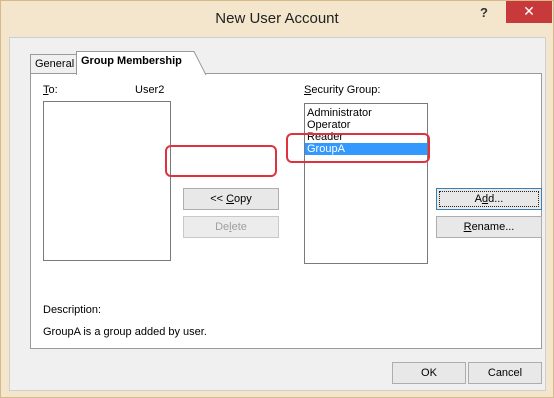 The image size is (554, 398). I want to click on tab-general: General, so click(53, 64).